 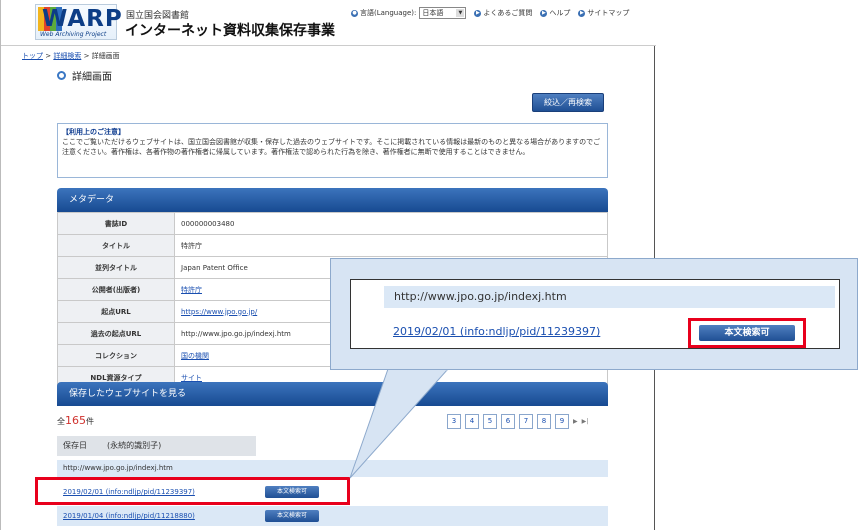 I want to click on col-id: (永続的識別子), so click(x=134, y=445).